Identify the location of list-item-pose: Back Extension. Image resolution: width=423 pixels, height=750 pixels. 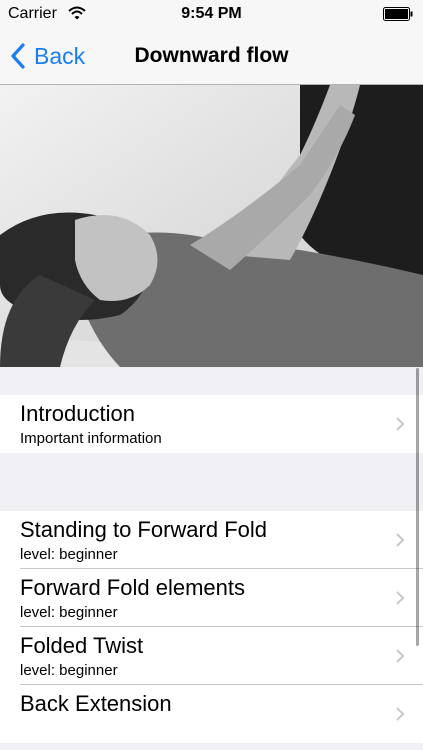
(211, 714).